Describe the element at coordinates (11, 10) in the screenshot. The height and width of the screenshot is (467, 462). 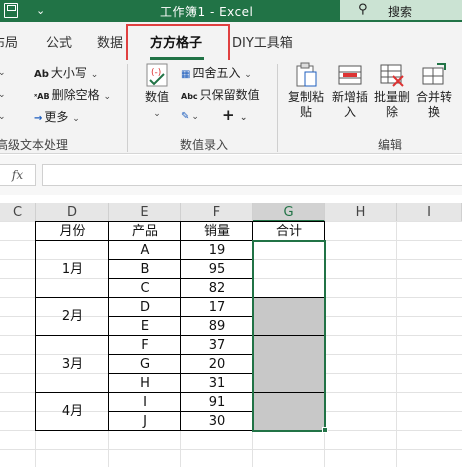
I see `save-icon` at that location.